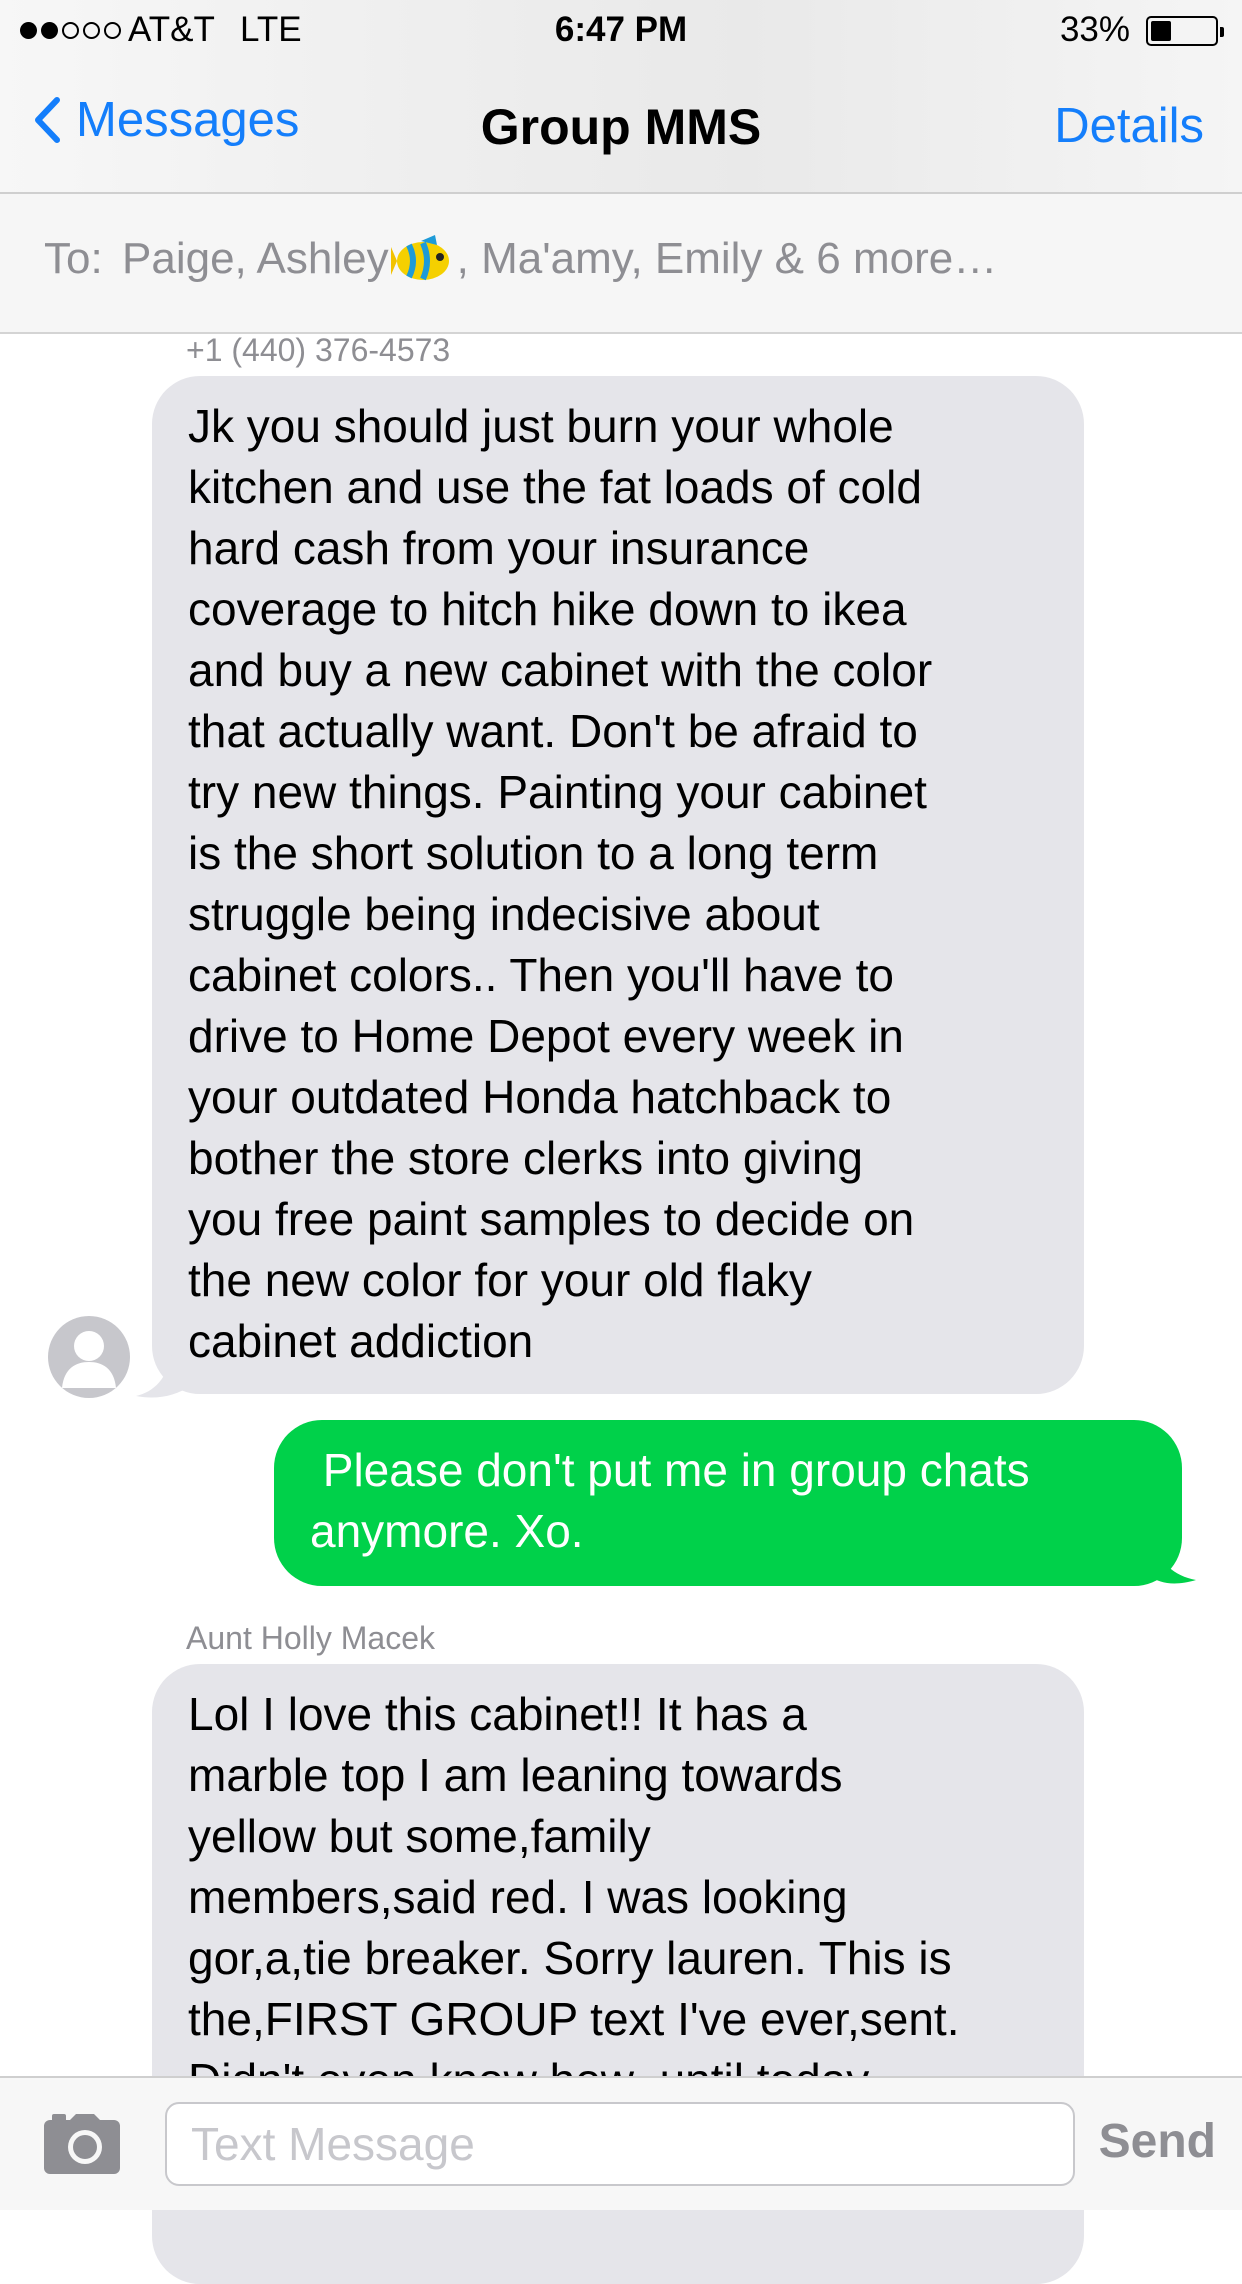  What do you see at coordinates (1161, 31) in the screenshot?
I see `battery-level-fill` at bounding box center [1161, 31].